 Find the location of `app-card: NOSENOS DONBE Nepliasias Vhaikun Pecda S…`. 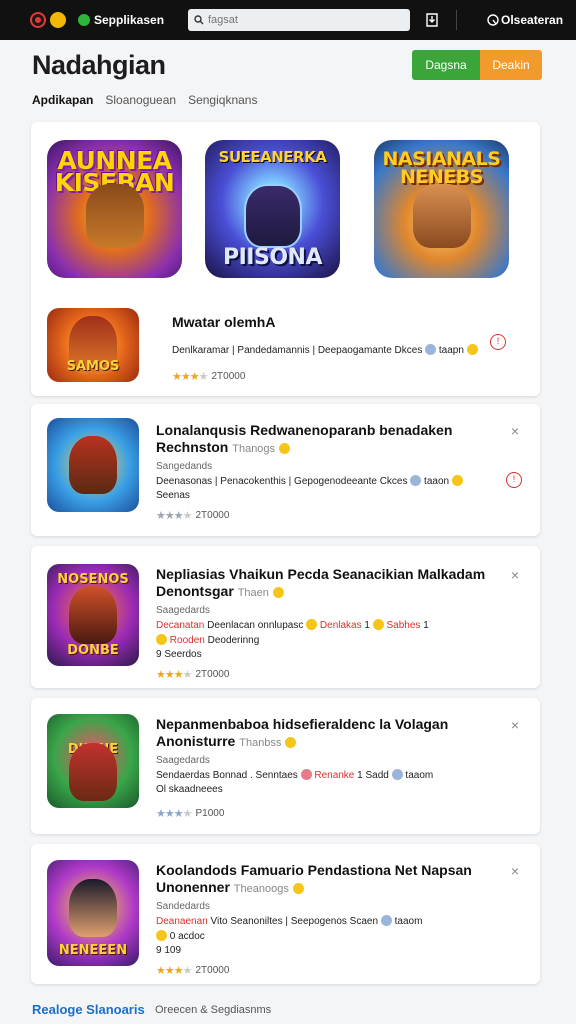

app-card: NOSENOS DONBE Nepliasias Vhaikun Pecda S… is located at coordinates (285, 617).